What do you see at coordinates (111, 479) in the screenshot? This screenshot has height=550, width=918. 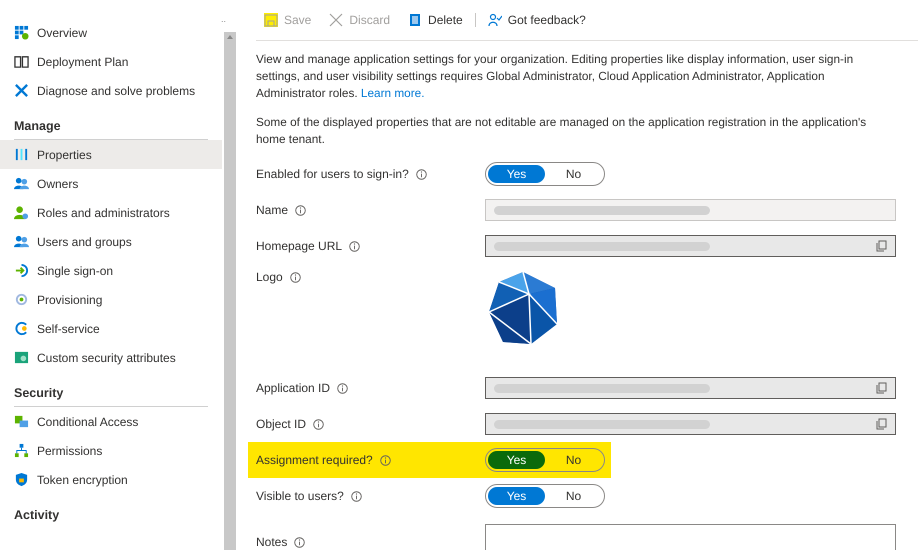 I see `sidebar-item: Token encryption` at bounding box center [111, 479].